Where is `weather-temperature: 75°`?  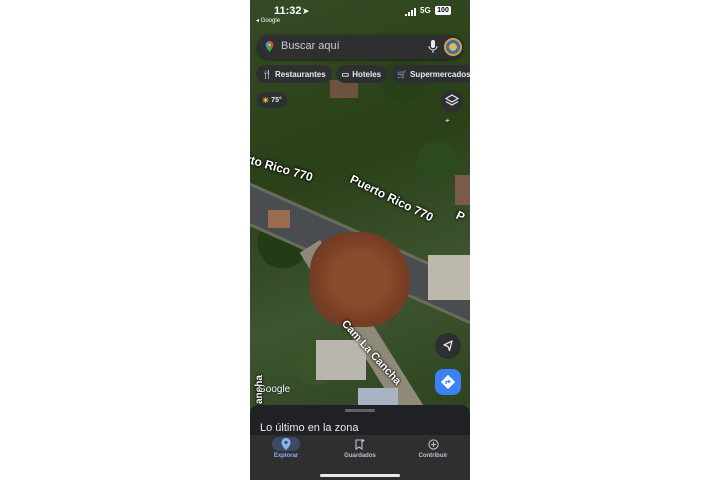
weather-temperature: 75° is located at coordinates (276, 100).